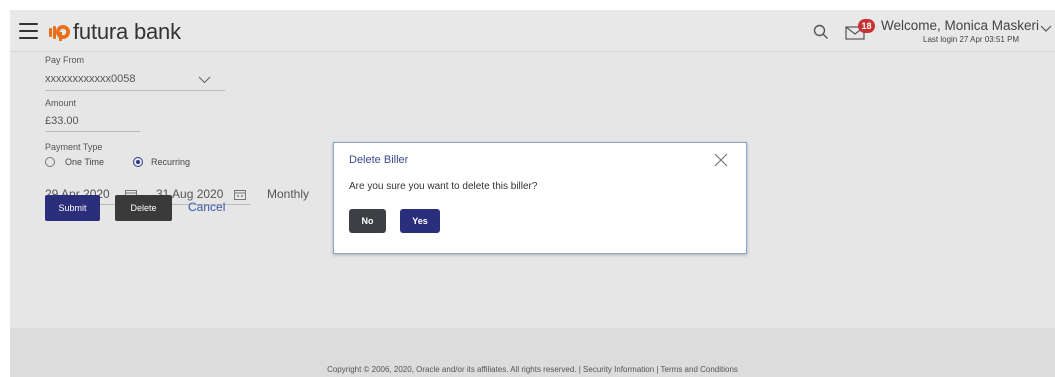 This screenshot has height=377, width=1055. I want to click on radio-recurring-label: Recurring, so click(171, 162).